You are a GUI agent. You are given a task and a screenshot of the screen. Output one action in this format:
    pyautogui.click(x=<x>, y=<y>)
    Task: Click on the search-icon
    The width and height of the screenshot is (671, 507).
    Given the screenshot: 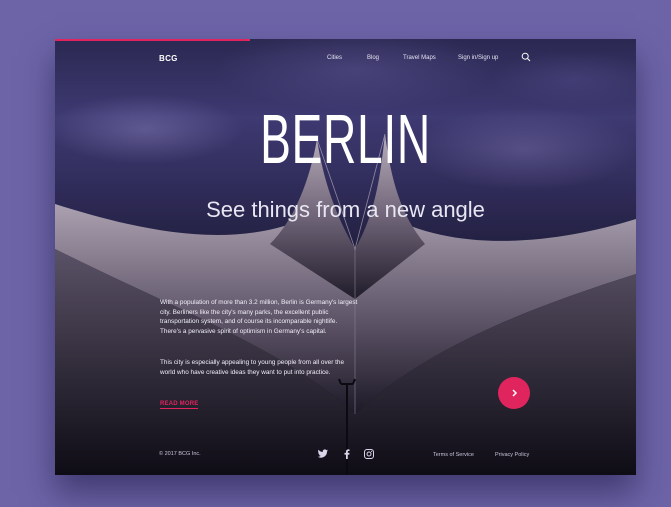 What is the action you would take?
    pyautogui.click(x=526, y=57)
    